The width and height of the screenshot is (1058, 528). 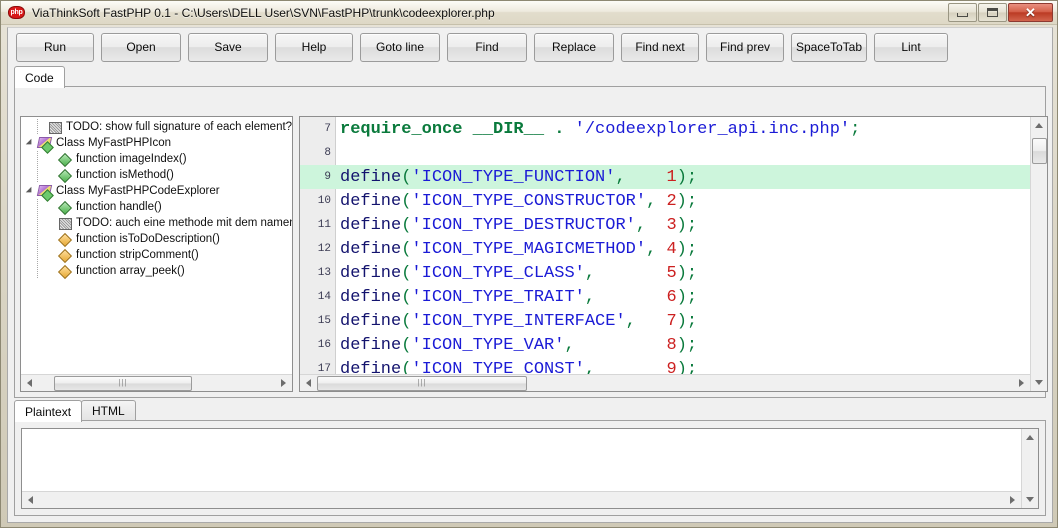 I want to click on code-horizontal-scrollbar: |||, so click(x=665, y=382).